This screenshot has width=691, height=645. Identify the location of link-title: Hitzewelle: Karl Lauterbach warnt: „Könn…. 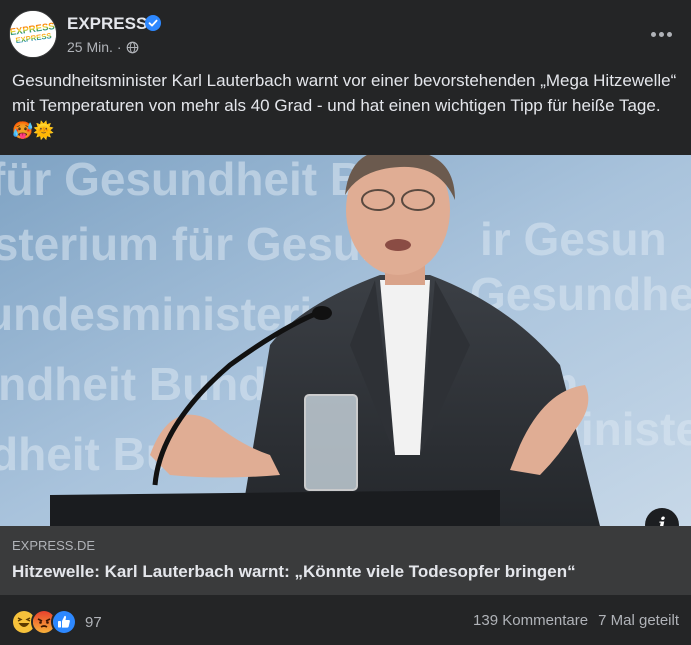
(294, 572).